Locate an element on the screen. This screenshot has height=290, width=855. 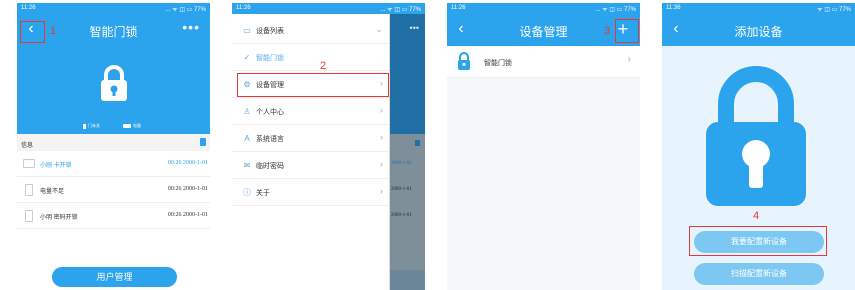
menu-item-temp-password: ✉ 临时密码 › is located at coordinates (310, 165).